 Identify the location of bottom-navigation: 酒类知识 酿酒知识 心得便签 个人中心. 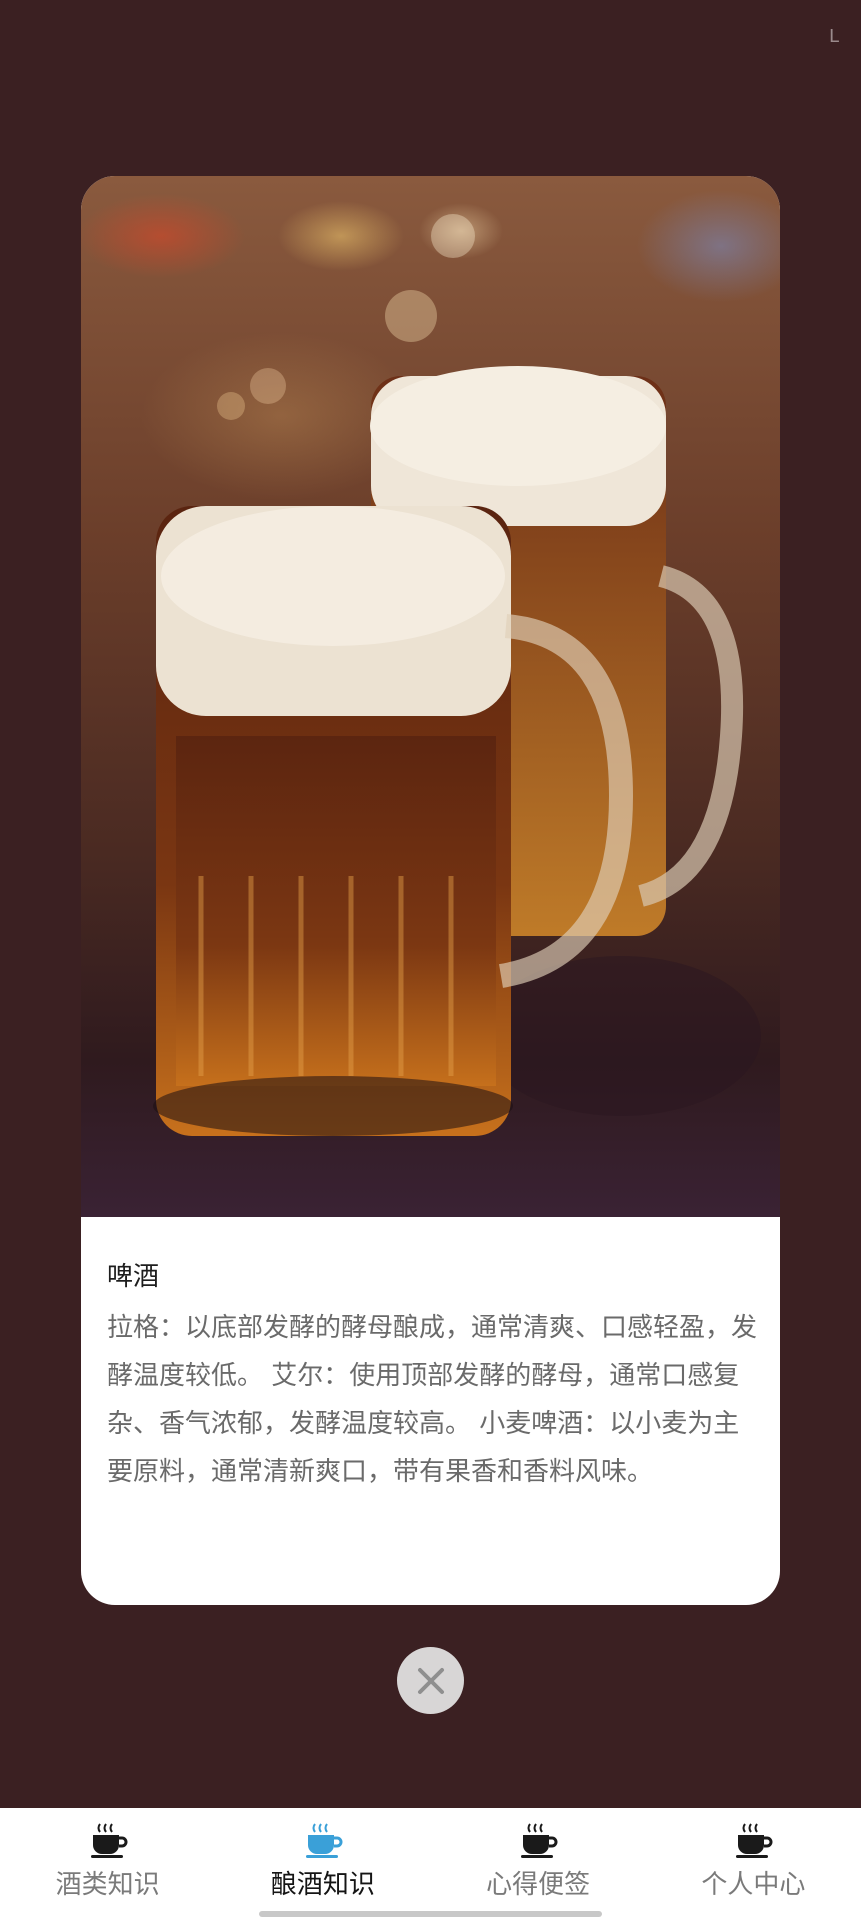
(430, 1864).